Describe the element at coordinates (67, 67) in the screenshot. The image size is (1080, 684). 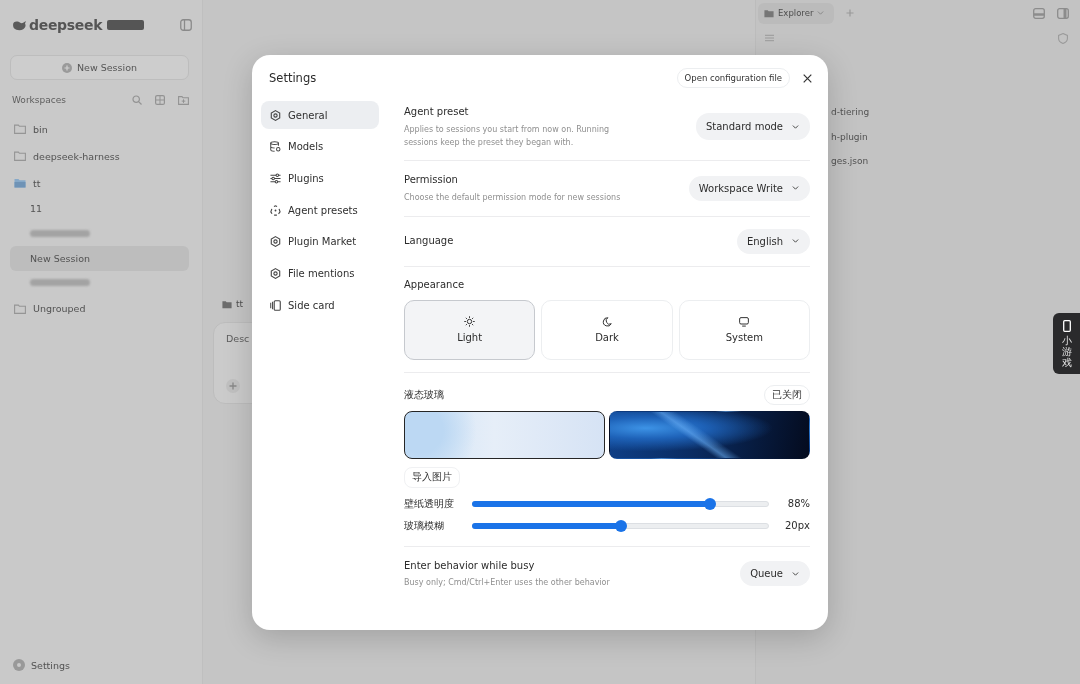
I see `plus-circle-icon` at that location.